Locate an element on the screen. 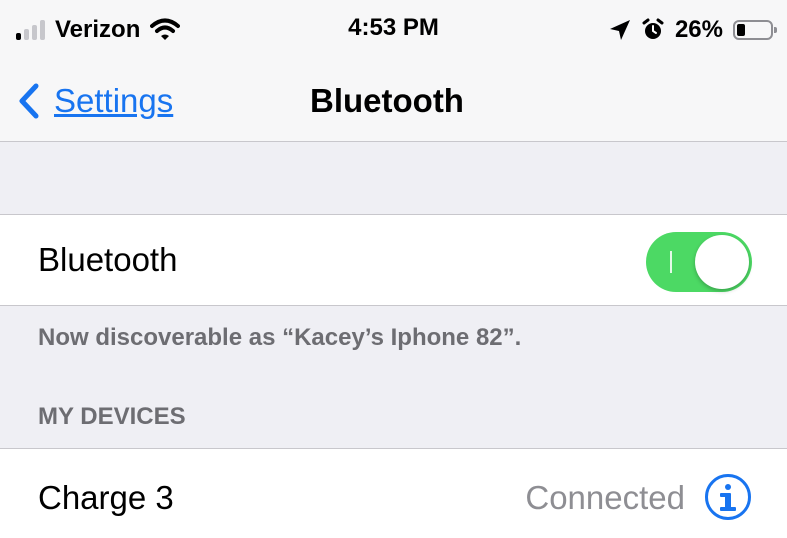 The width and height of the screenshot is (787, 538). bluetooth-toggle is located at coordinates (699, 262).